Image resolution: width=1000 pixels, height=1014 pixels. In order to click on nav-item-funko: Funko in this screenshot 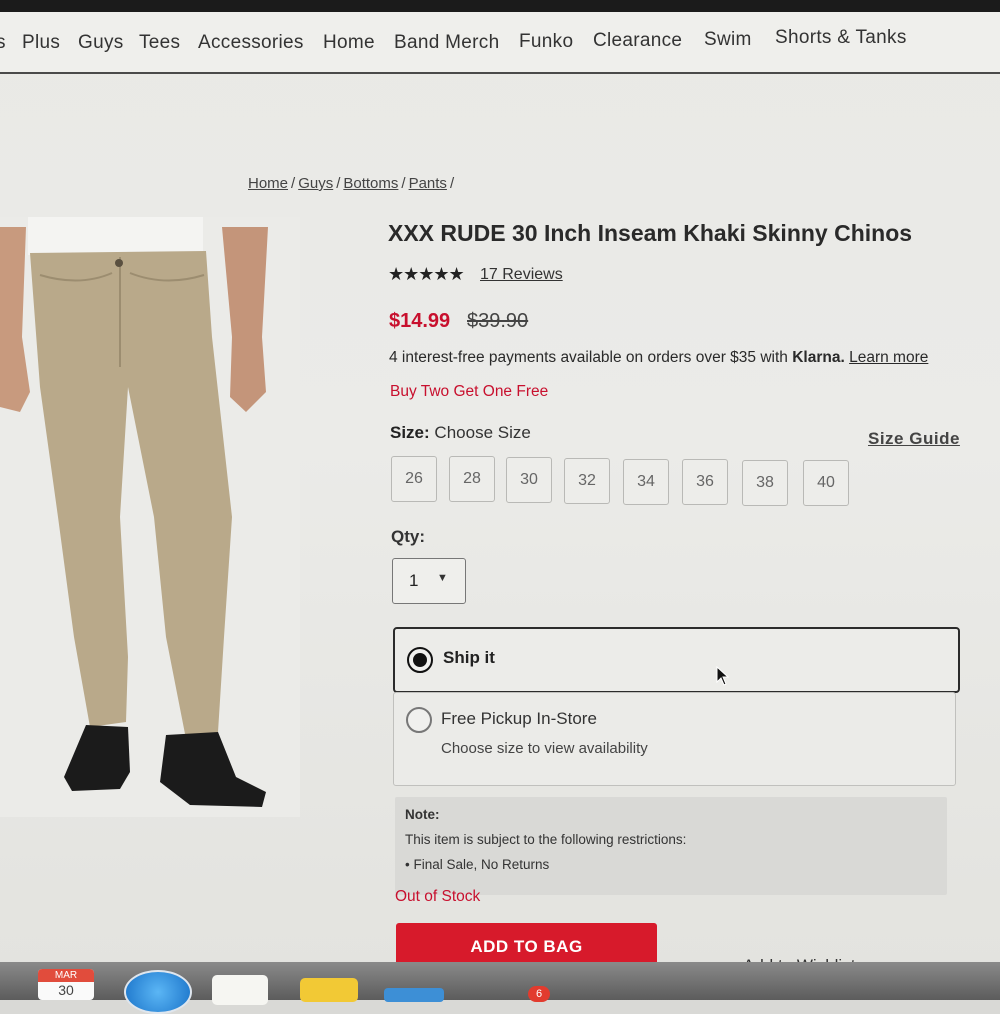, I will do `click(546, 42)`.